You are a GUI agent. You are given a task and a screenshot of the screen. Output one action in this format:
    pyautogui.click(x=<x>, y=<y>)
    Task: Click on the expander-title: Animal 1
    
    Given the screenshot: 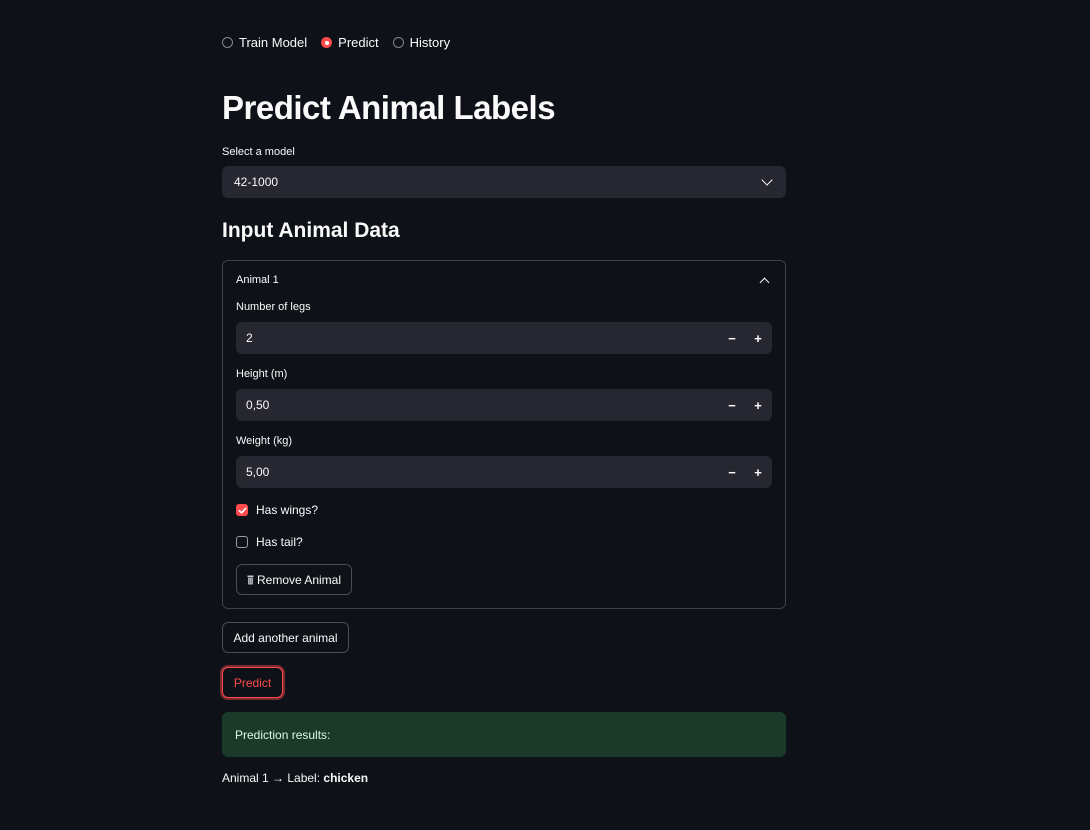 What is the action you would take?
    pyautogui.click(x=257, y=280)
    